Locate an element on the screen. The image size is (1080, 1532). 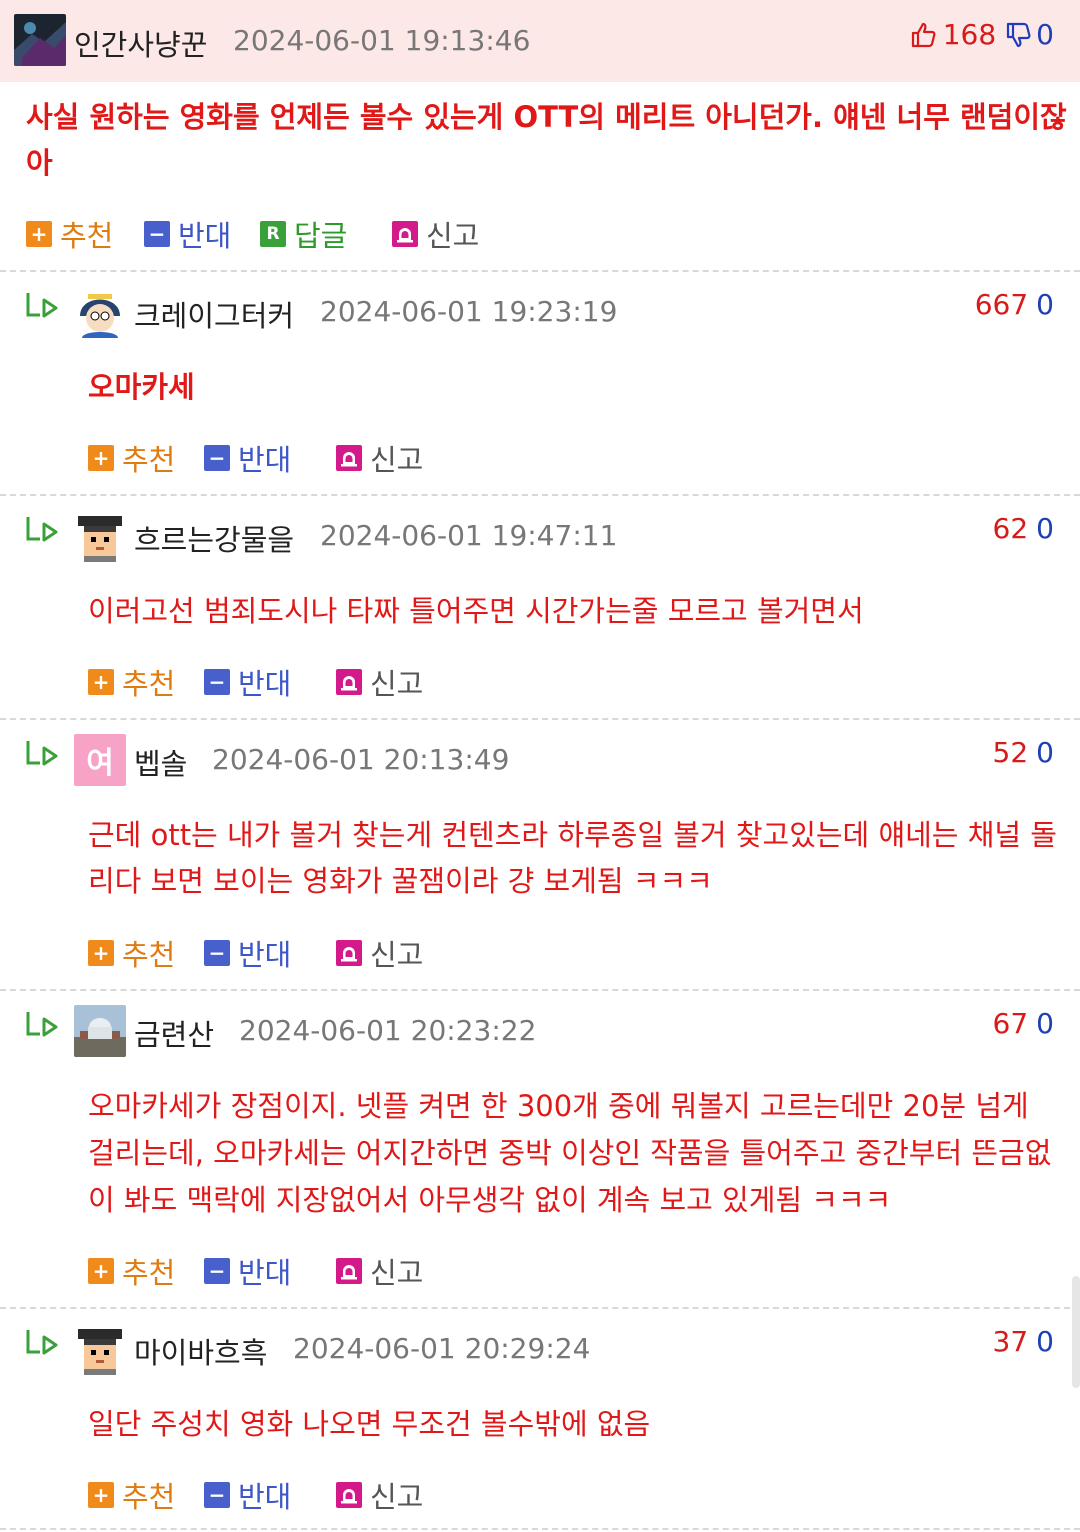
reply-label: 답글 is located at coordinates (321, 236).